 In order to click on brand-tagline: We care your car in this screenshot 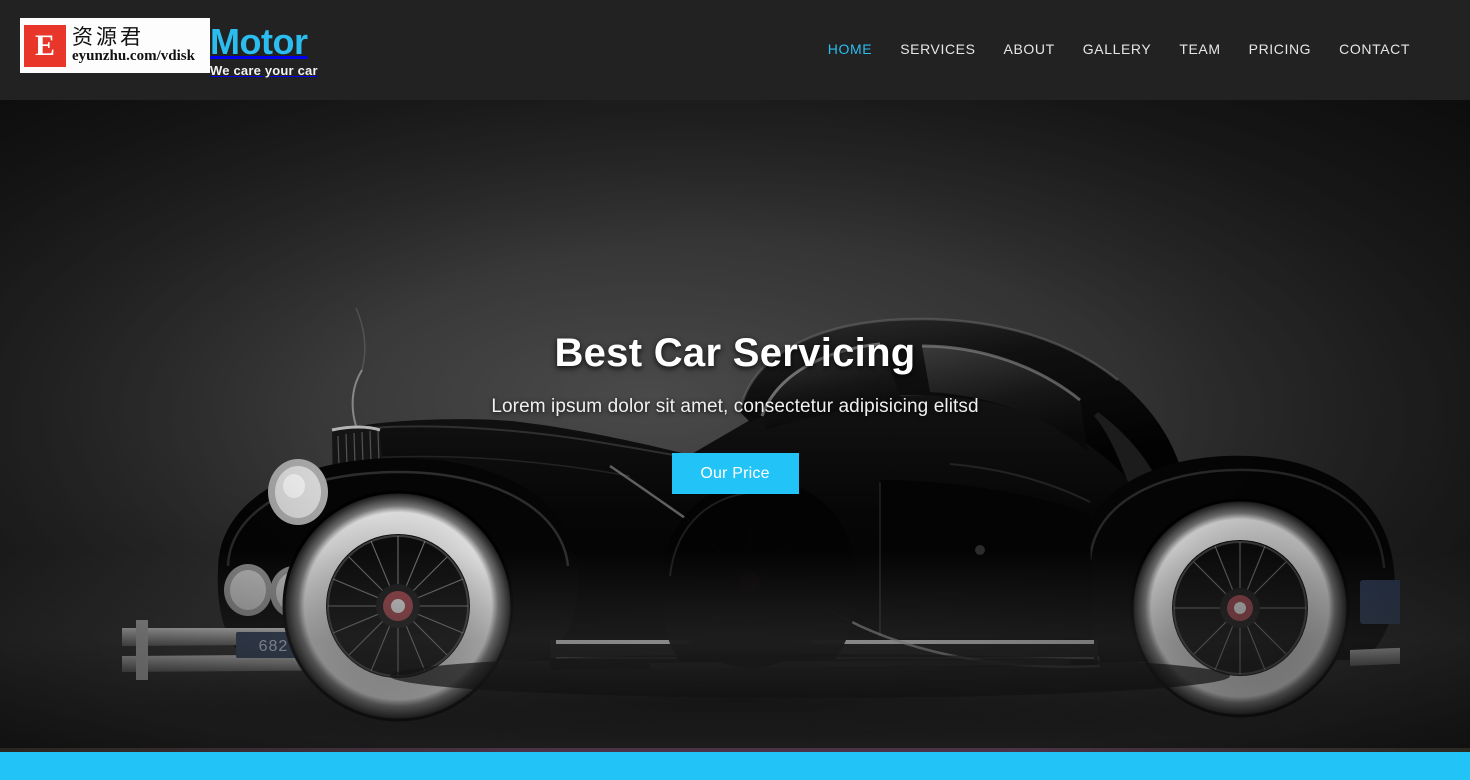, I will do `click(264, 70)`.